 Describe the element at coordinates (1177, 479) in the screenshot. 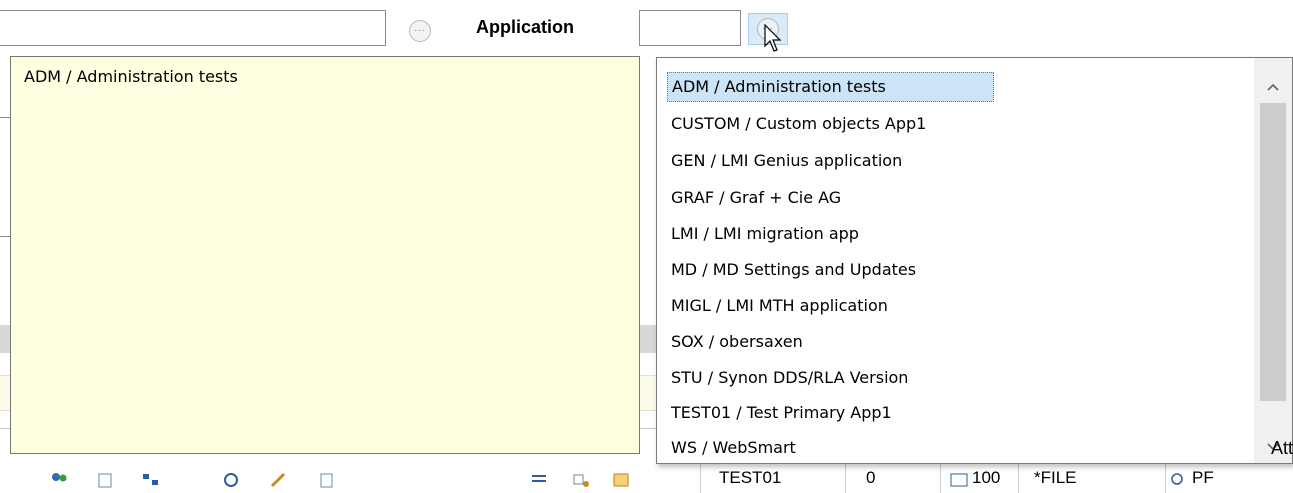

I see `physical-file-icon` at that location.